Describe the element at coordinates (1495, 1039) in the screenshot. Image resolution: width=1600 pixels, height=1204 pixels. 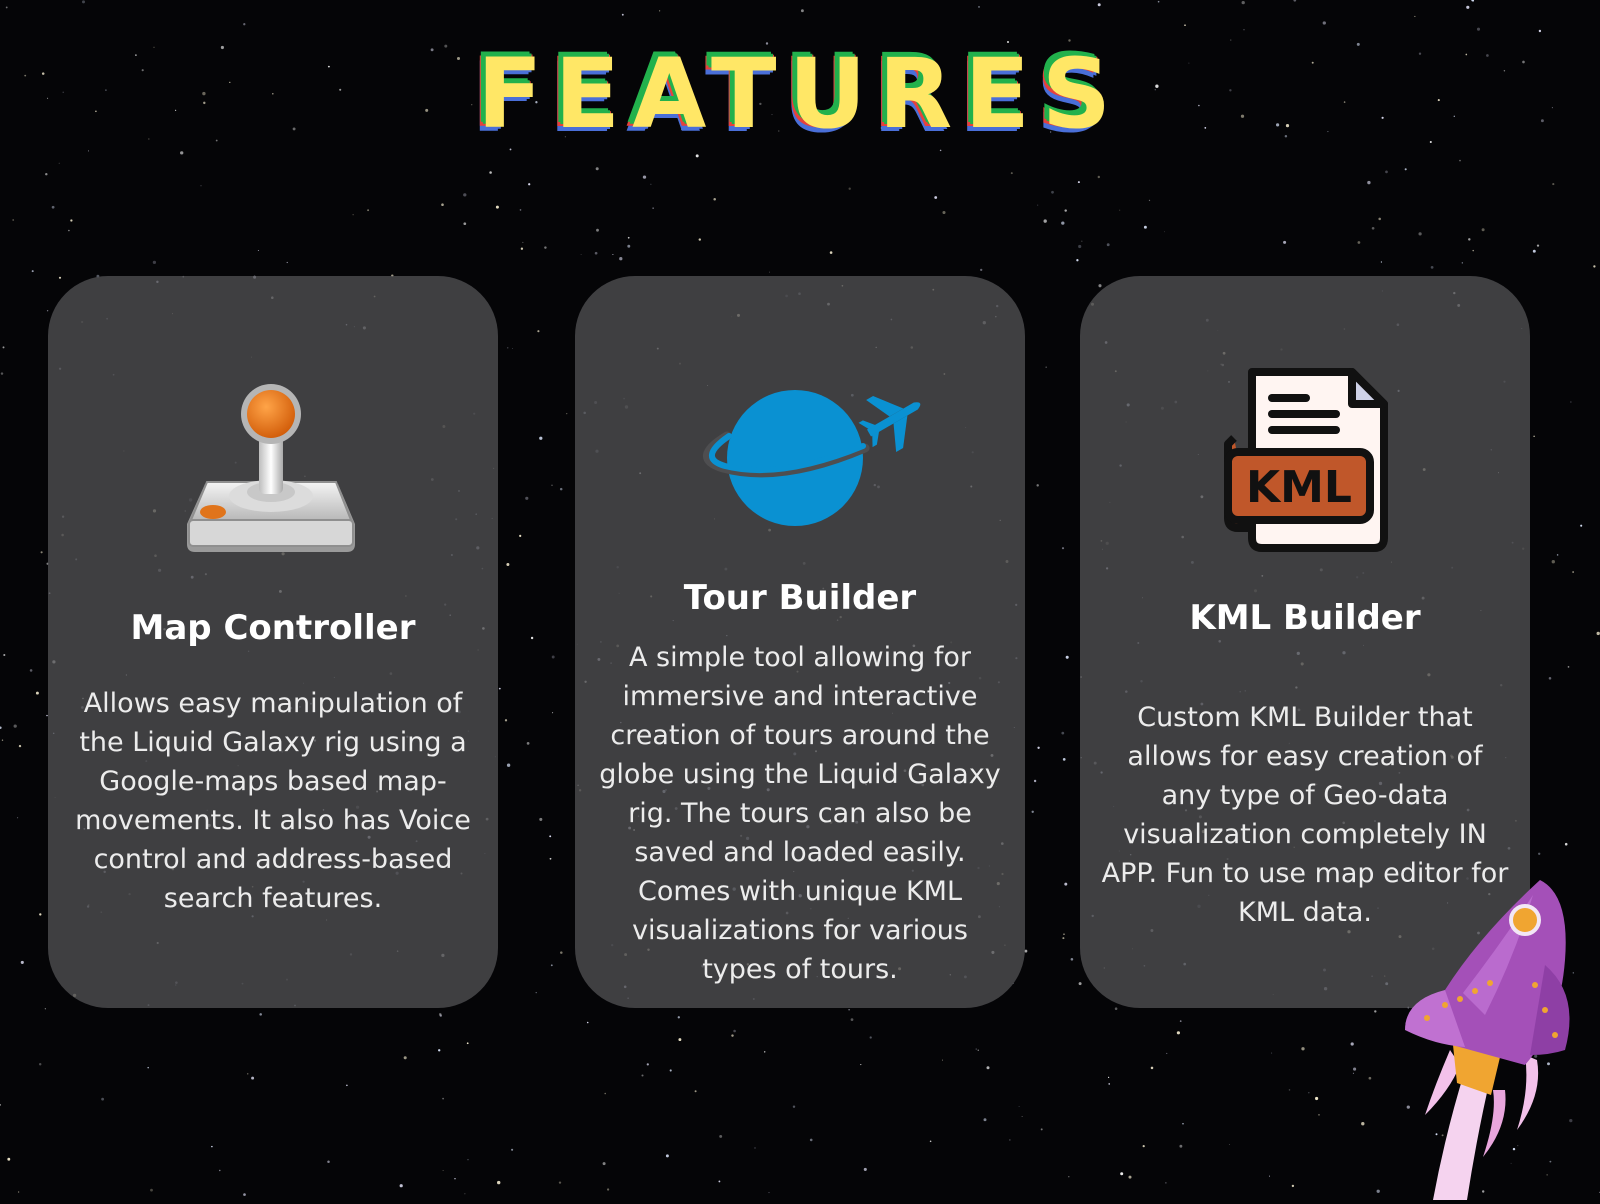
I see `rocket-icon` at that location.